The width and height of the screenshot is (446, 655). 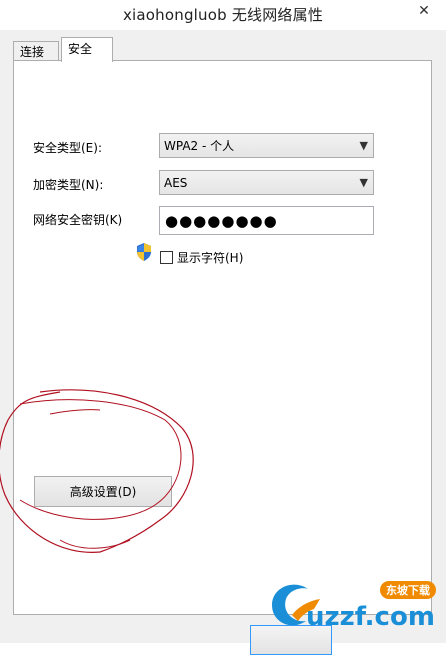 What do you see at coordinates (266, 145) in the screenshot?
I see `security-type-select: WPA2 - 个人 ▼` at bounding box center [266, 145].